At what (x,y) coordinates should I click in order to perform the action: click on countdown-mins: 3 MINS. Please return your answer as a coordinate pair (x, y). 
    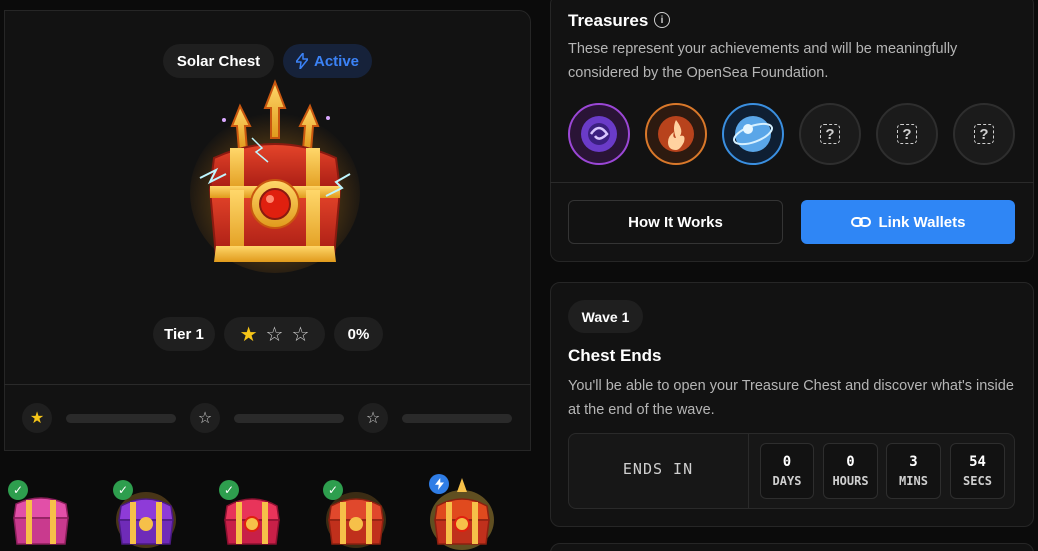
    Looking at the image, I should click on (913, 471).